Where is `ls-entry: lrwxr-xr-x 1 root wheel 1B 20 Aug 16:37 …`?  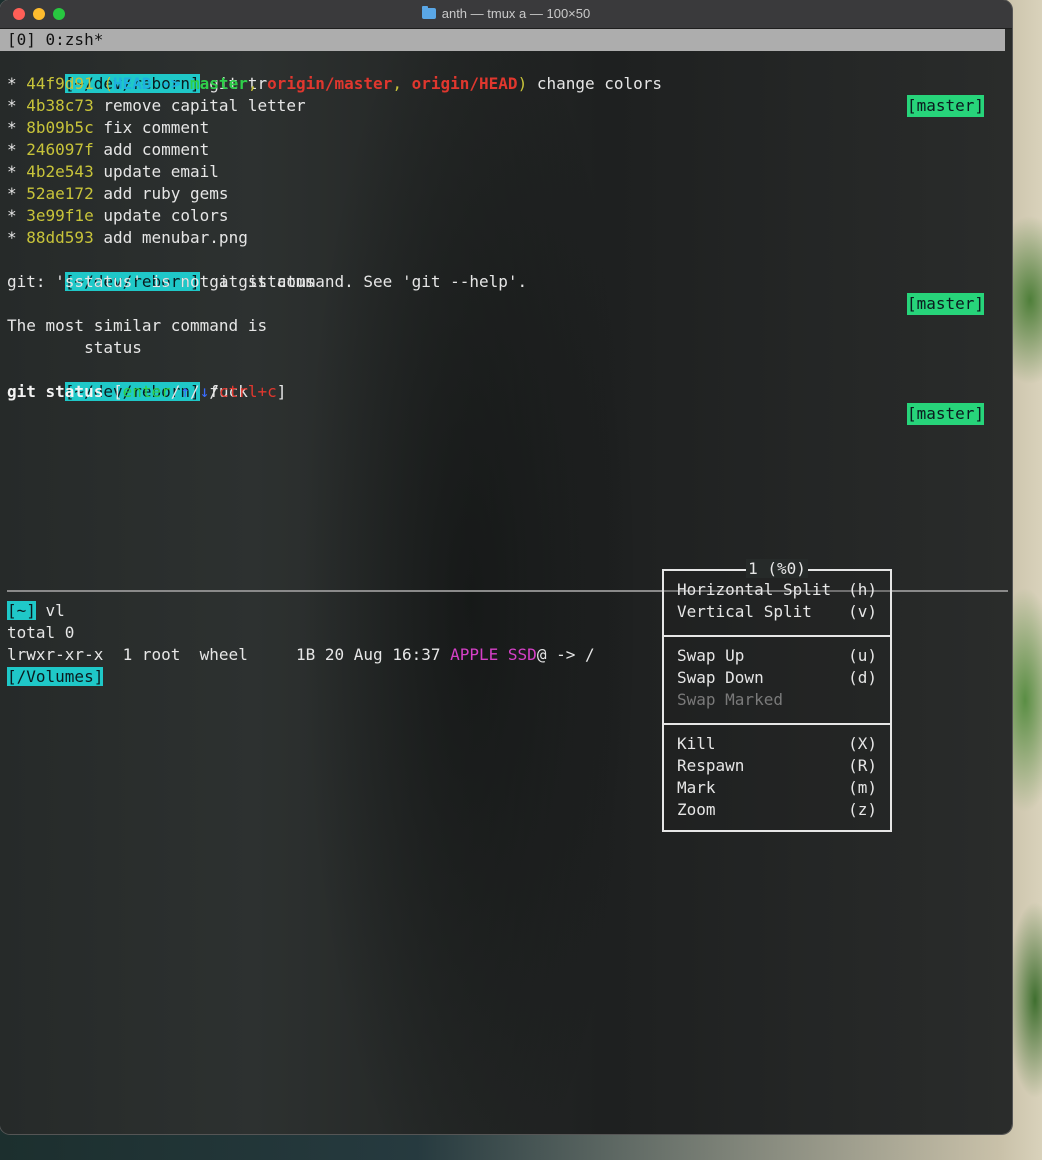
ls-entry: lrwxr-xr-x 1 root wheel 1B 20 Aug 16:37 … is located at coordinates (301, 655).